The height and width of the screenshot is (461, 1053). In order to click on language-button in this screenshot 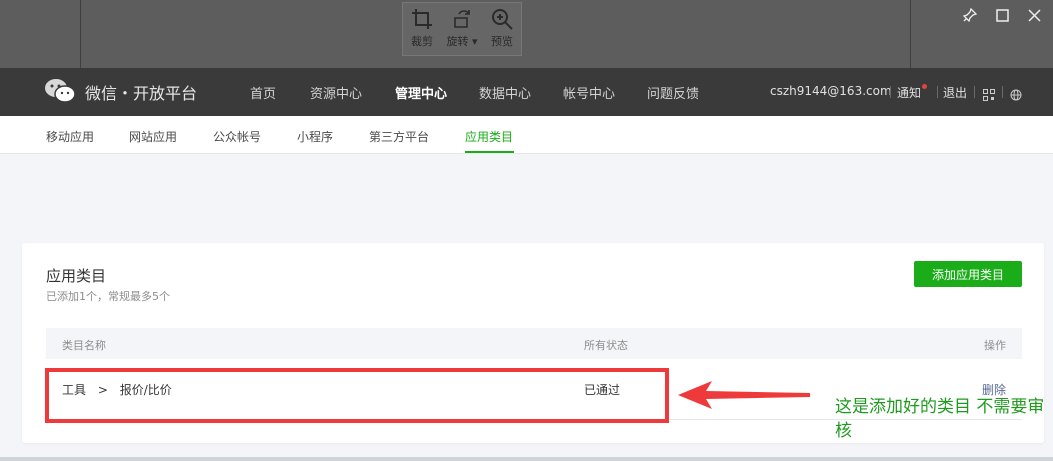, I will do `click(1016, 95)`.